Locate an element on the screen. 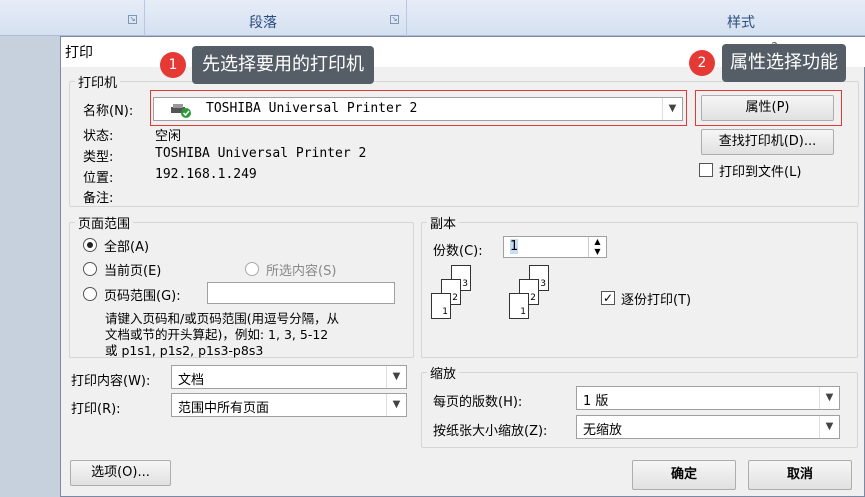 The image size is (865, 497). step2-badge: 2 is located at coordinates (702, 63).